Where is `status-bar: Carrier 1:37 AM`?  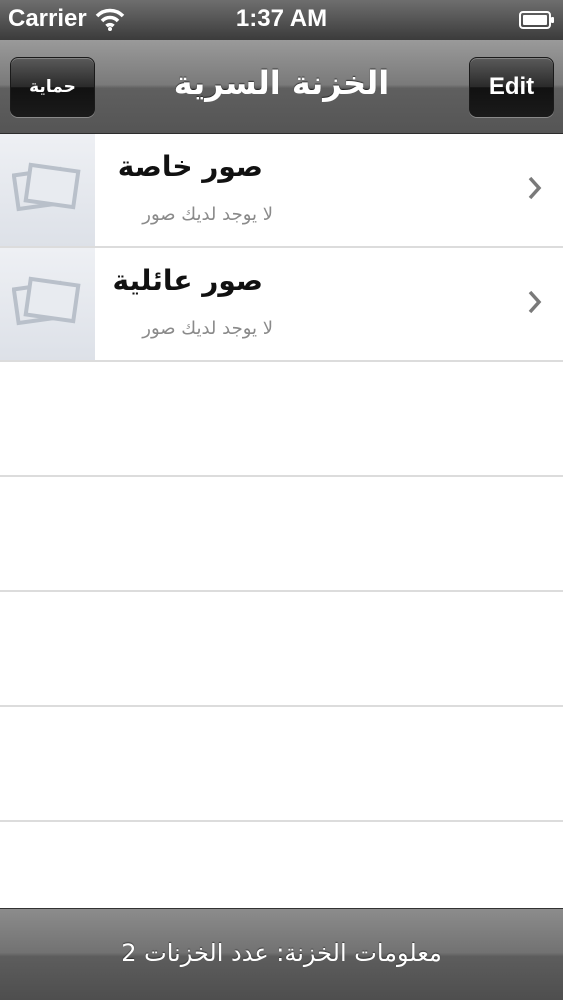 status-bar: Carrier 1:37 AM is located at coordinates (281, 20).